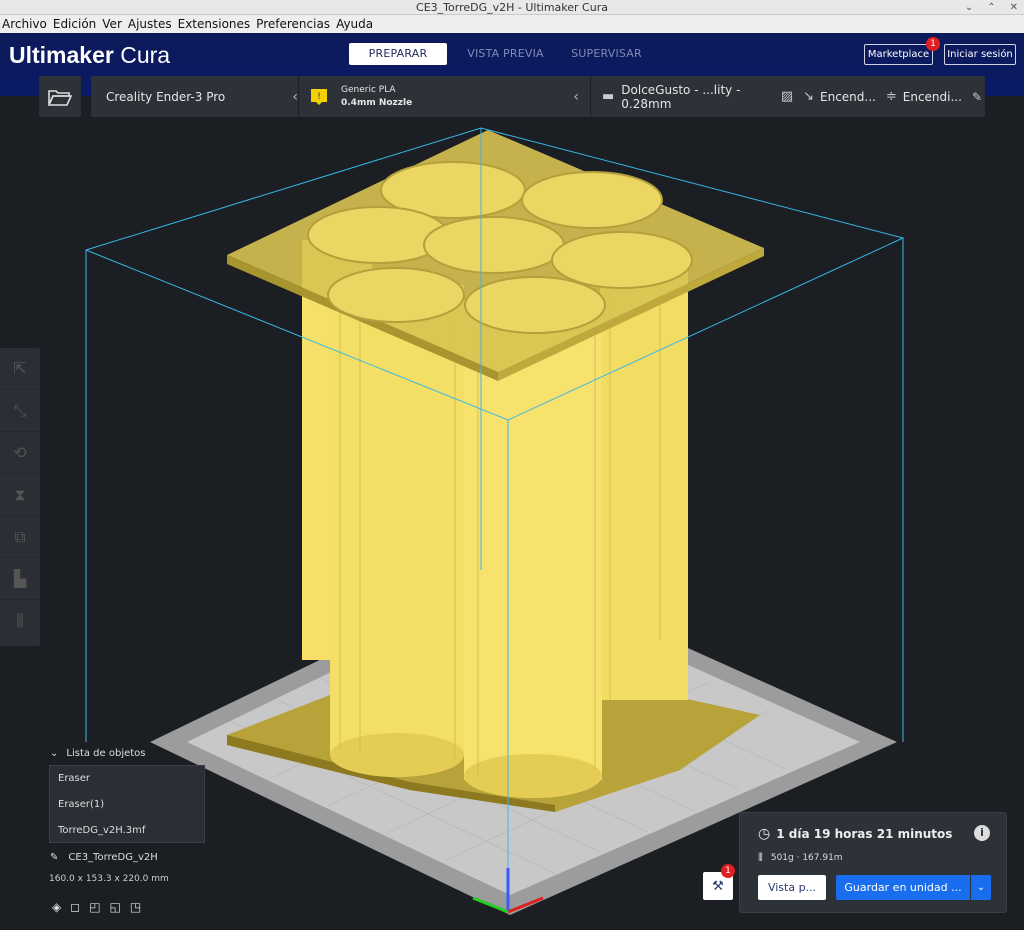 The width and height of the screenshot is (1024, 930). What do you see at coordinates (127, 779) in the screenshot?
I see `list-item: Eraser` at bounding box center [127, 779].